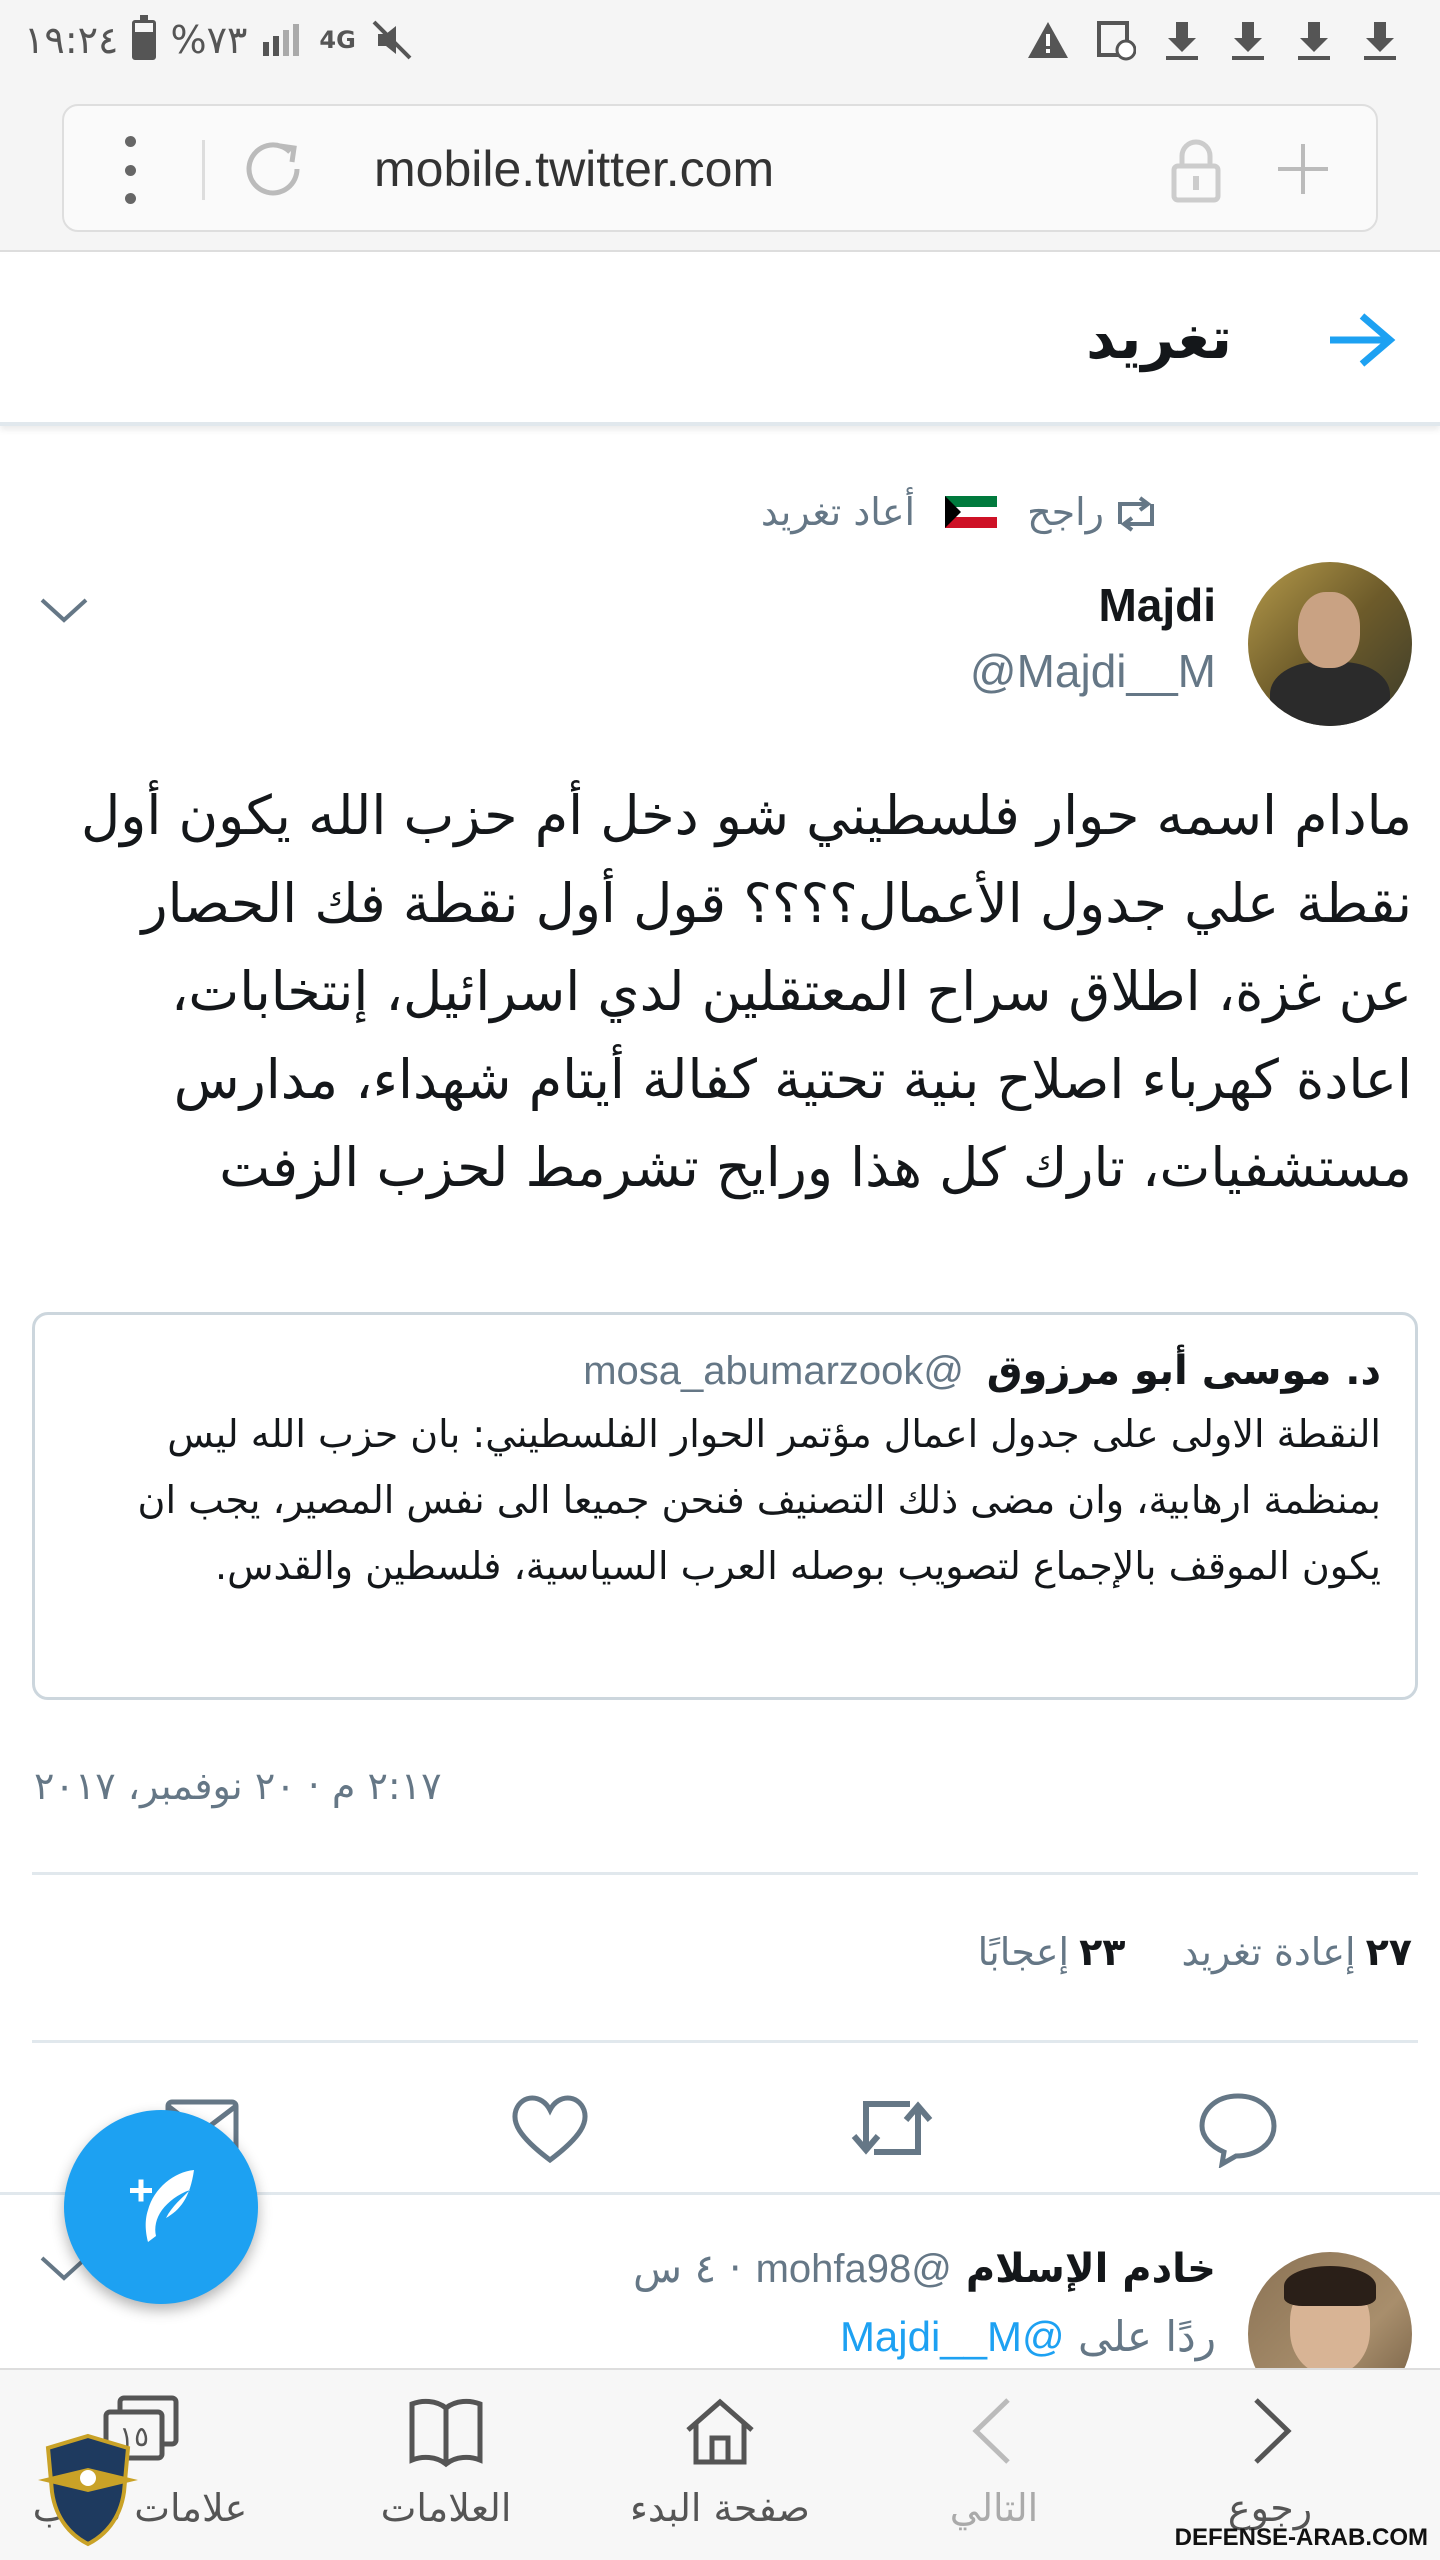  I want to click on address-bar: mobile.twitter.com, so click(720, 168).